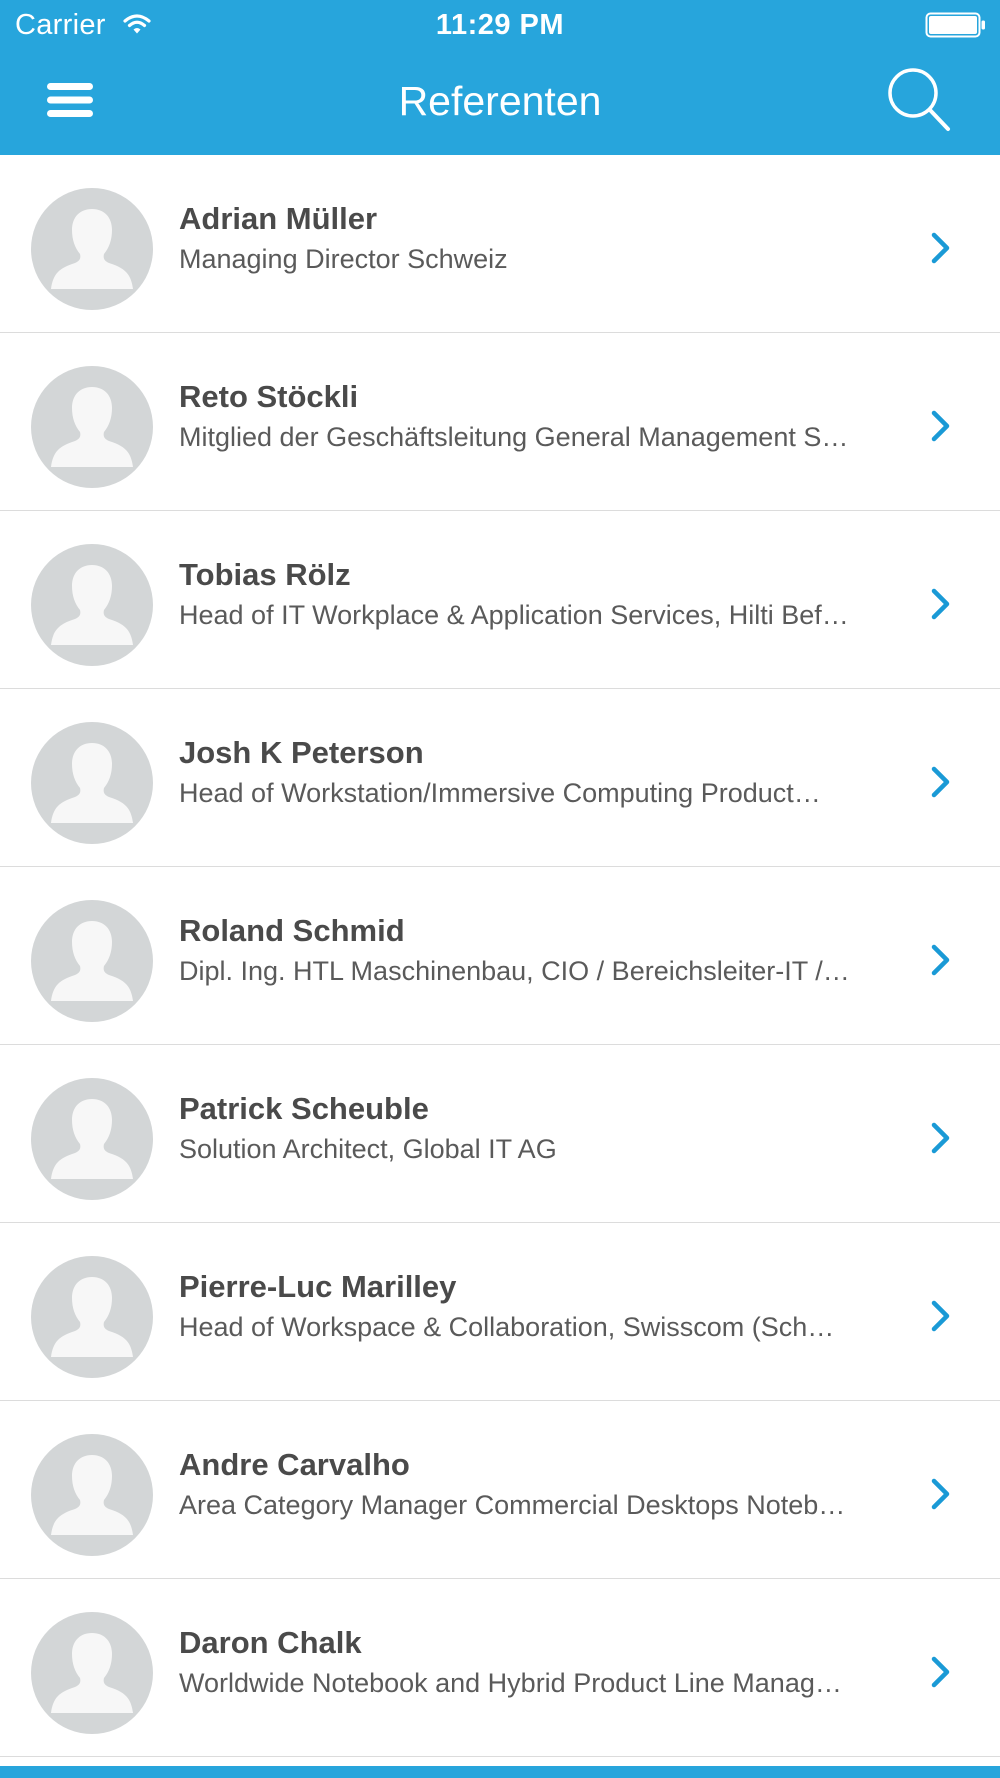 The height and width of the screenshot is (1778, 1000). Describe the element at coordinates (956, 25) in the screenshot. I see `battery-icon` at that location.